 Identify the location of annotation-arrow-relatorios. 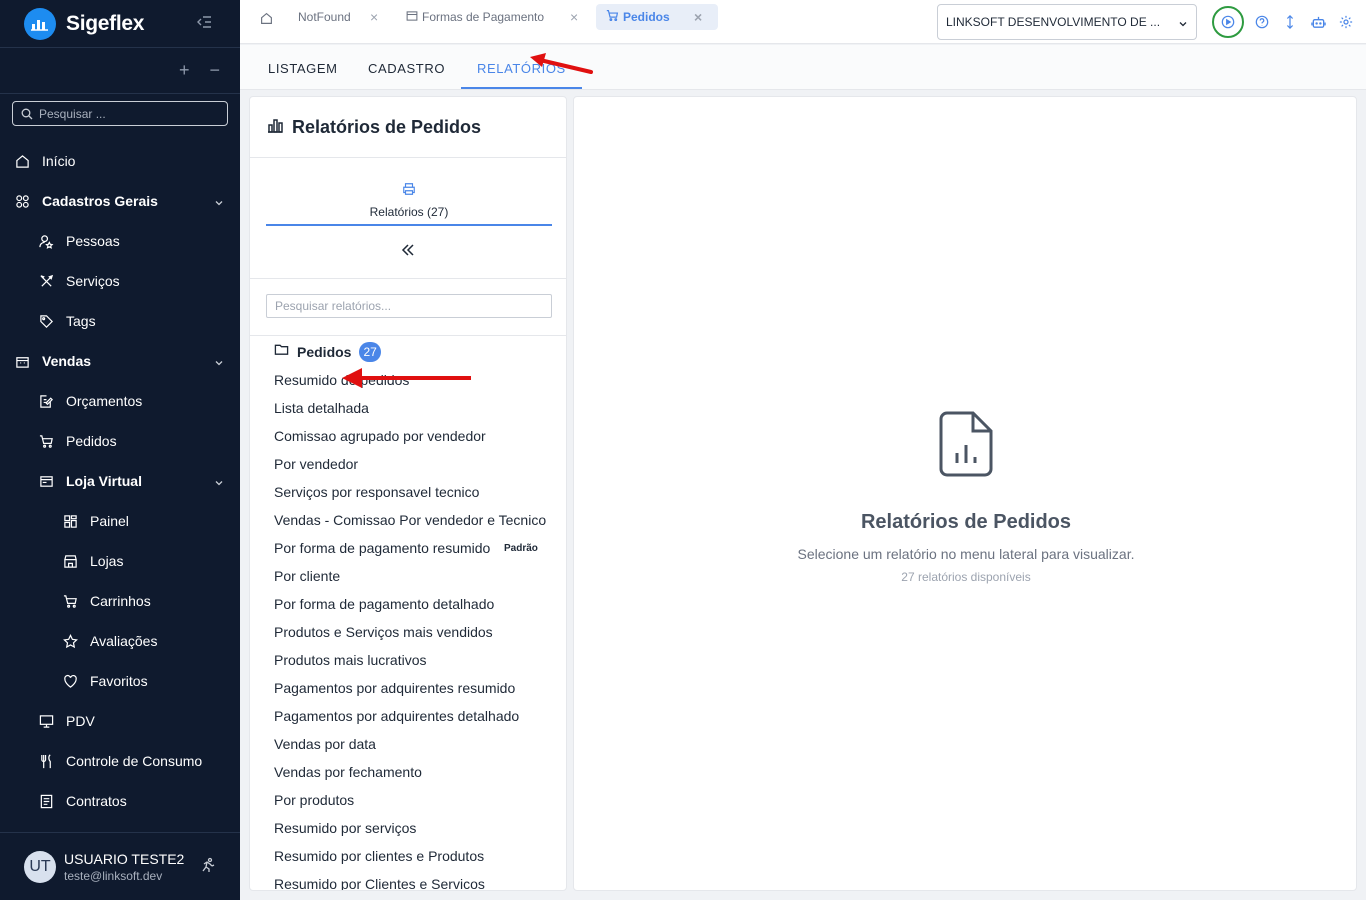
(561, 63).